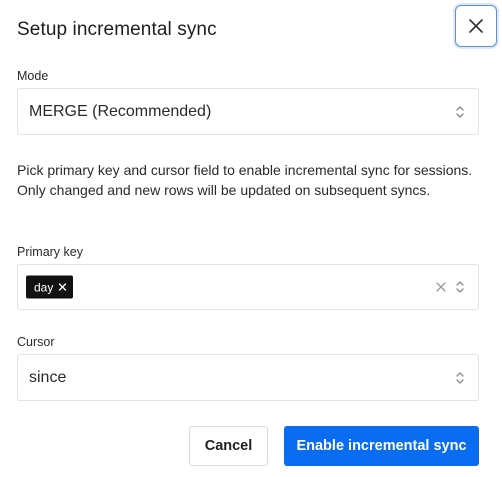 The image size is (502, 477). Describe the element at coordinates (228, 446) in the screenshot. I see `cancel-button: Cancel` at that location.